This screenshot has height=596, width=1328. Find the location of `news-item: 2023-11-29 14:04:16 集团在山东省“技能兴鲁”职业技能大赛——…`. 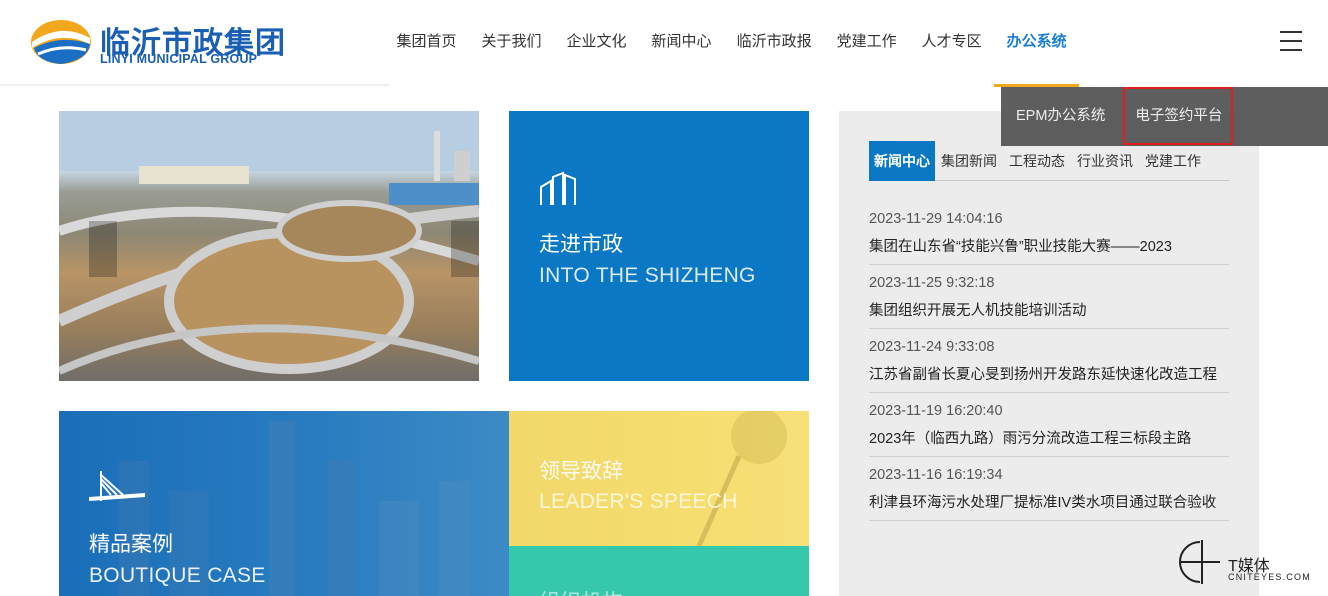

news-item: 2023-11-29 14:04:16 集团在山东省“技能兴鲁”职业技能大赛——… is located at coordinates (1049, 233).